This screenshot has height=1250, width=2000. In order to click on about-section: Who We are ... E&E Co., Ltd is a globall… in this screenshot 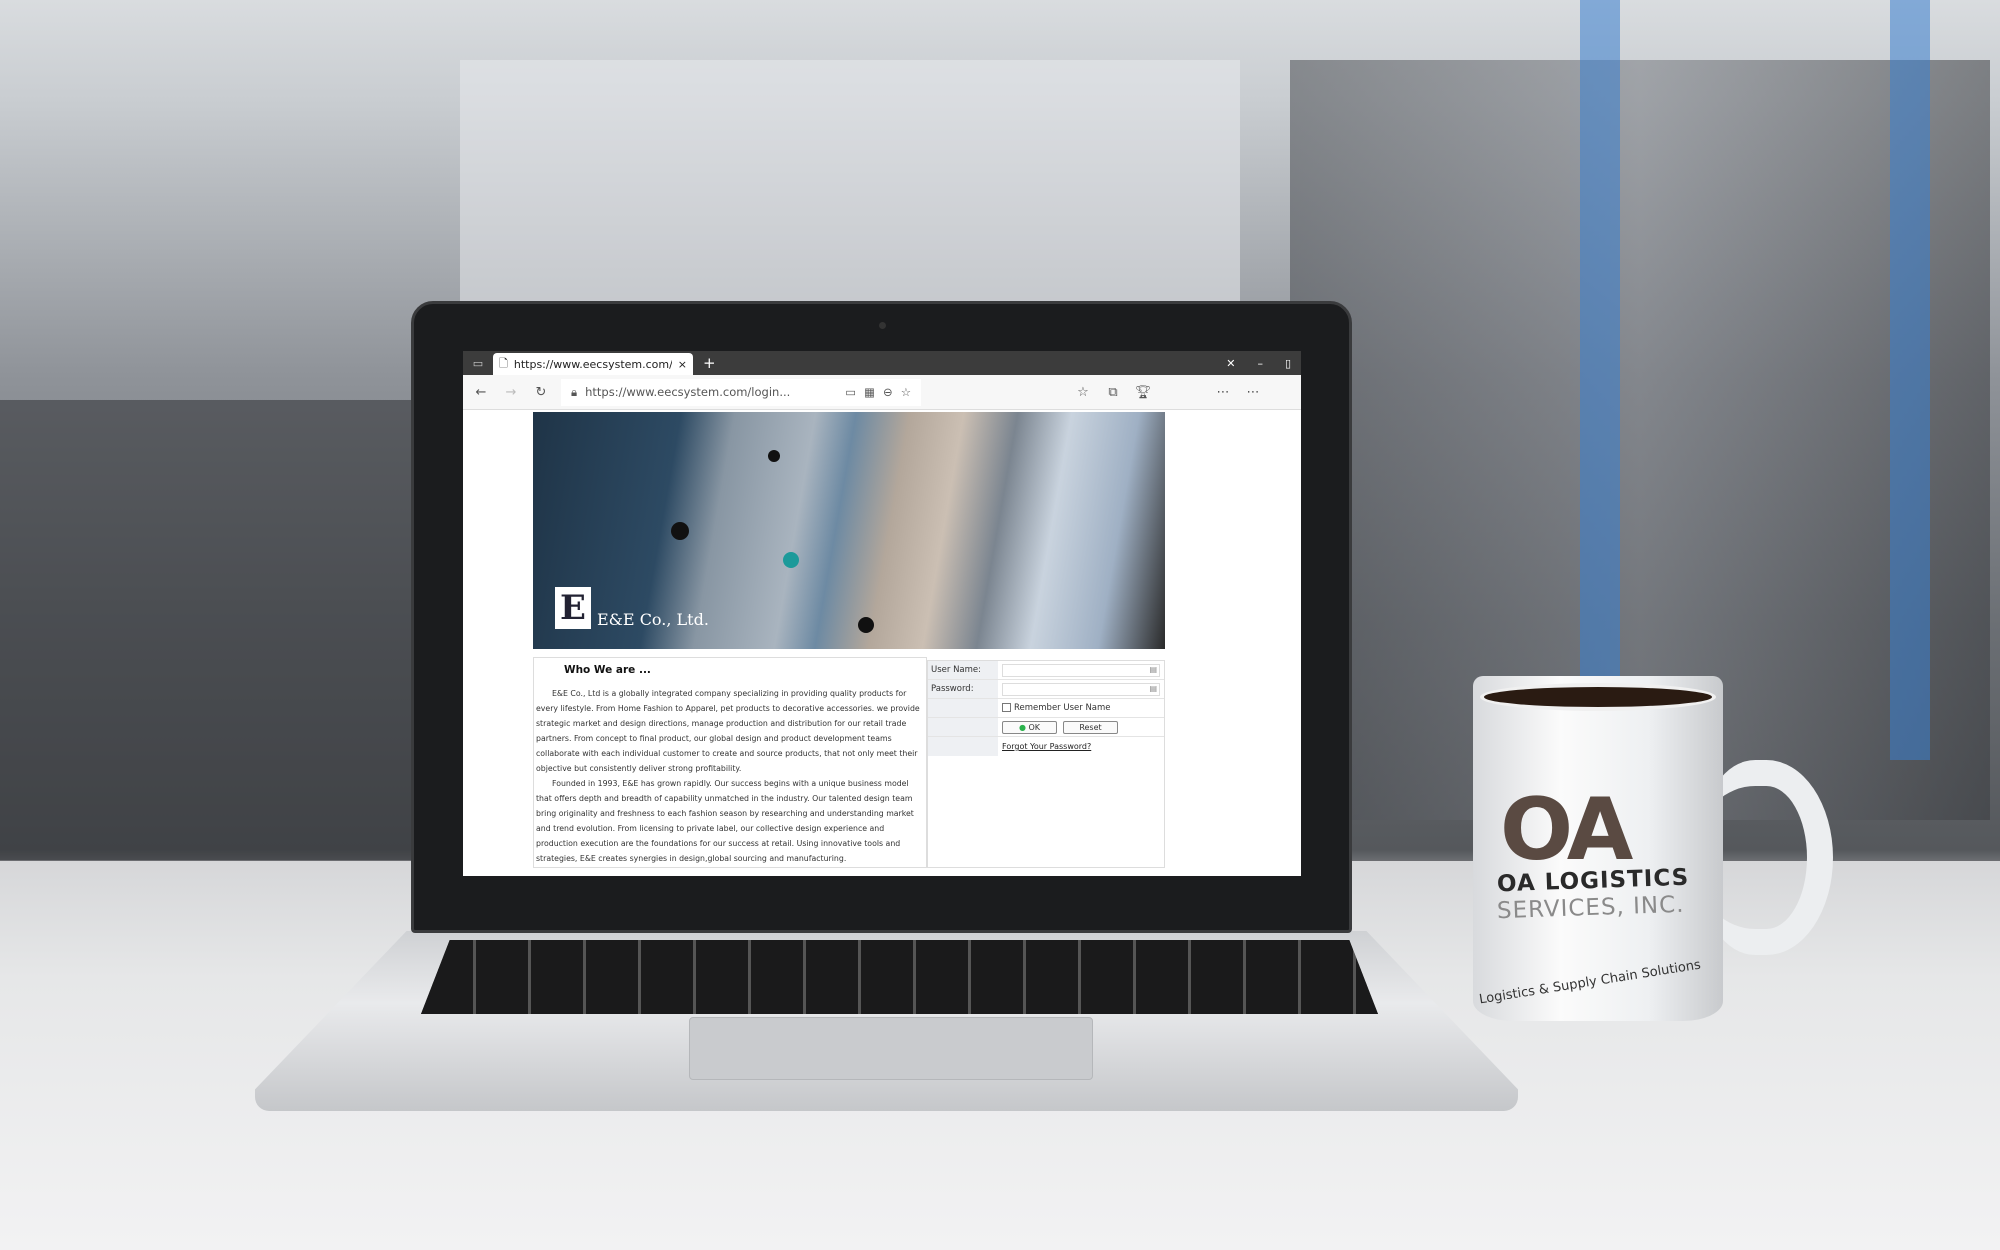, I will do `click(730, 762)`.